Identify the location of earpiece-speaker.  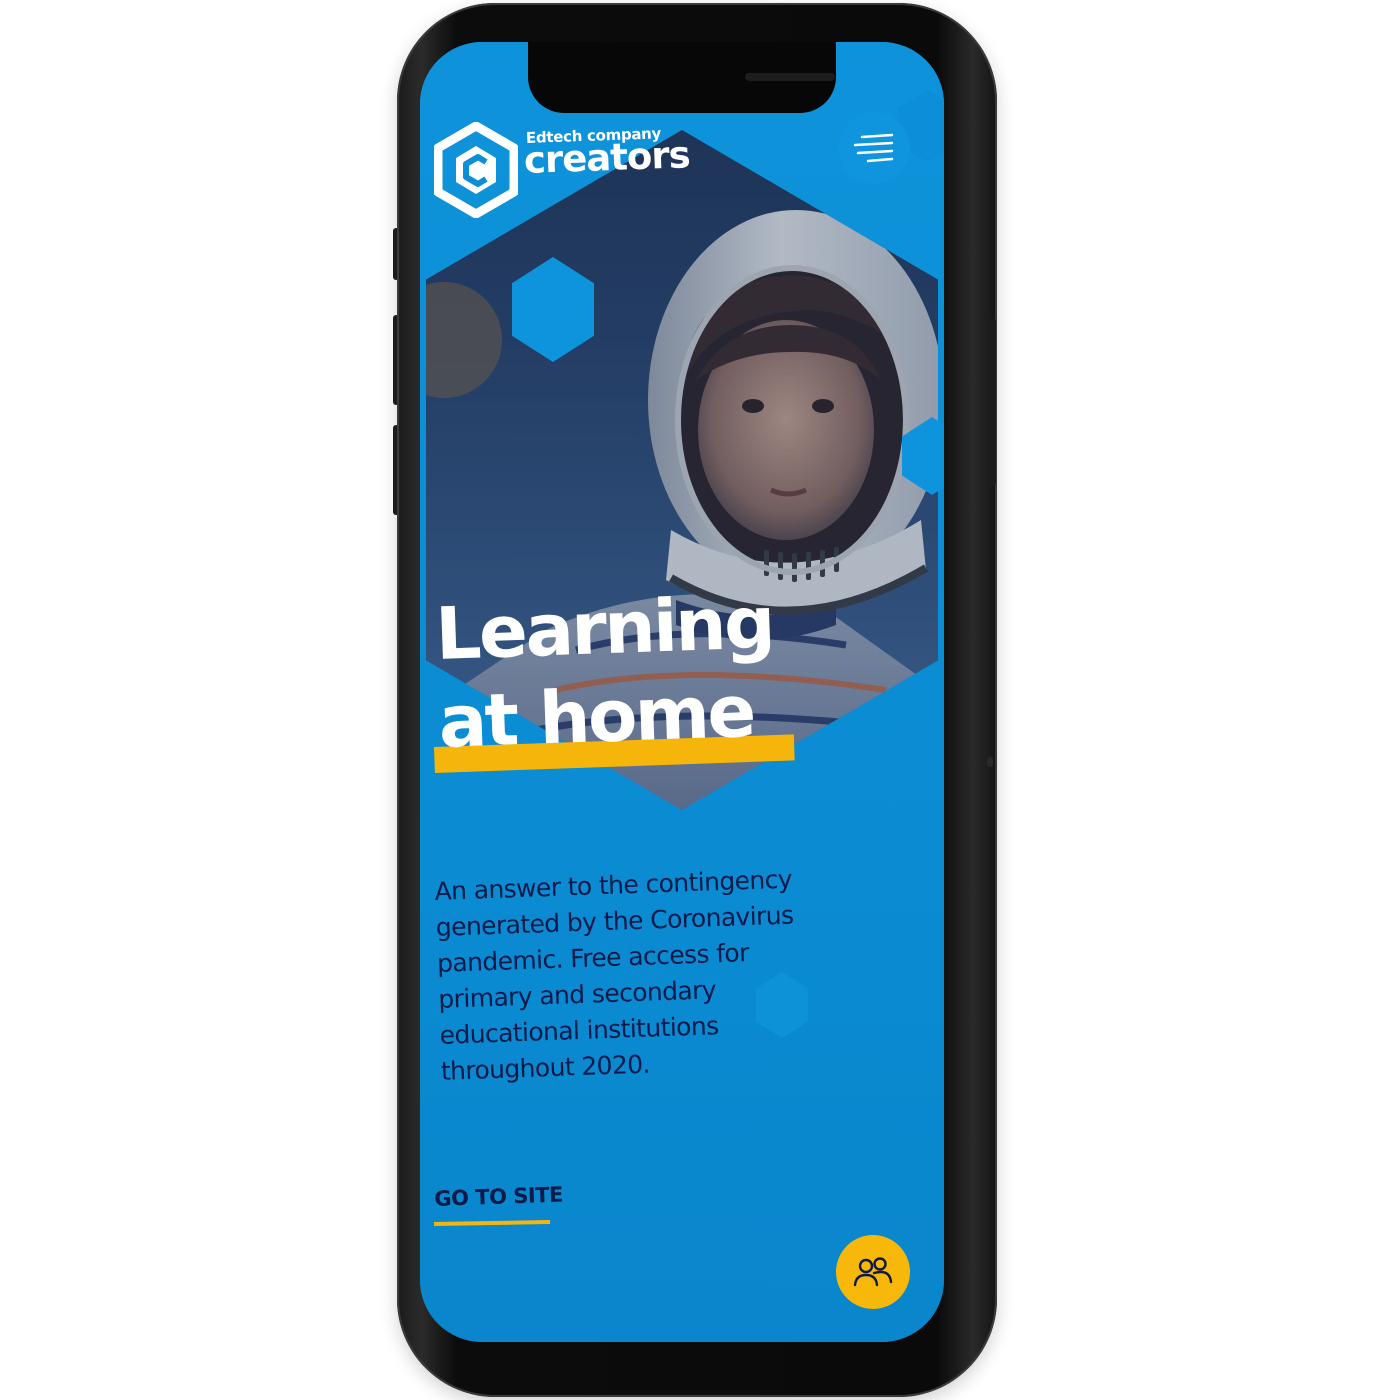
(790, 77).